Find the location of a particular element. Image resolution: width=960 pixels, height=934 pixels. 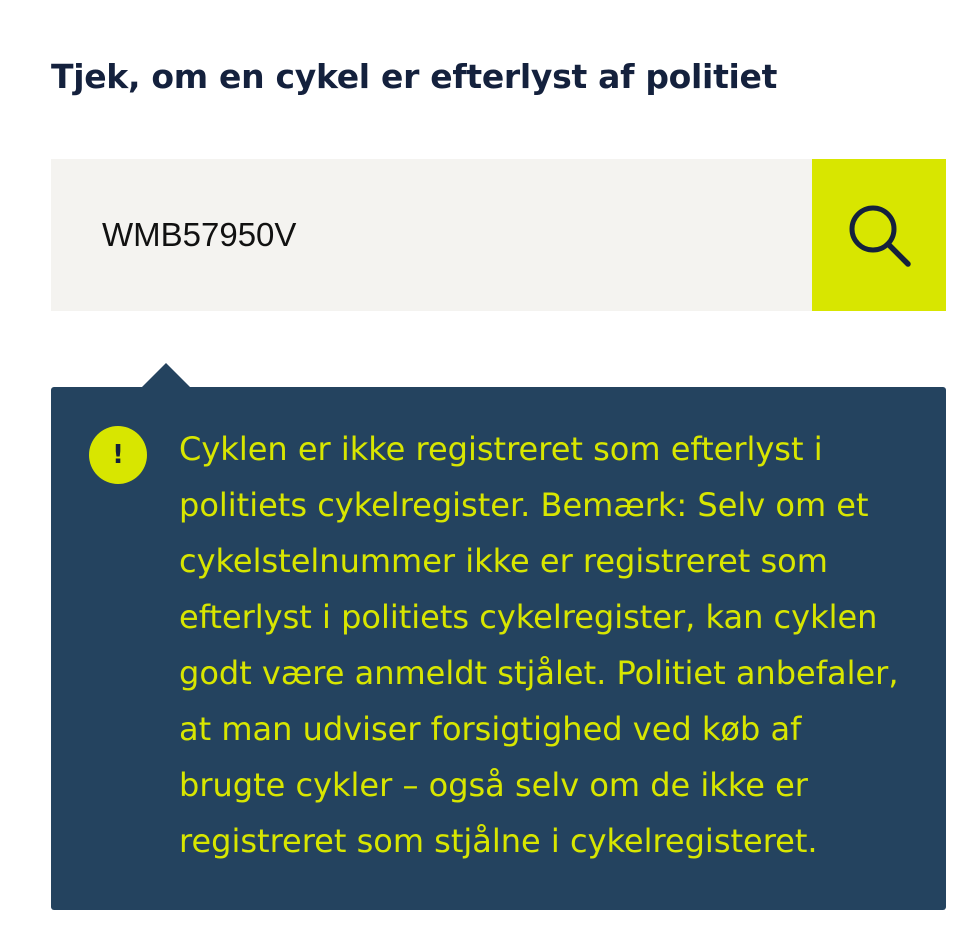

search-icon is located at coordinates (880, 236).